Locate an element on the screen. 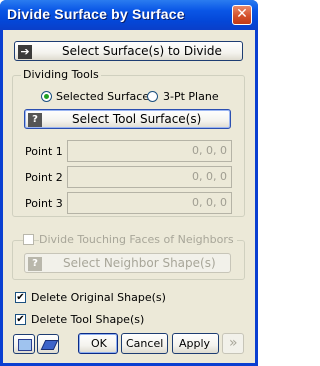 The image size is (320, 366). close-button: ✕ is located at coordinates (242, 15).